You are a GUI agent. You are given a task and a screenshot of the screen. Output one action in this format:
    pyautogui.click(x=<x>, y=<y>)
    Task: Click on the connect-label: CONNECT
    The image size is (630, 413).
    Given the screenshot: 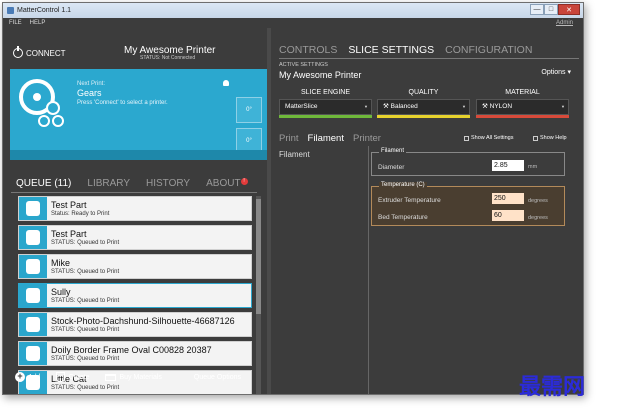 What is the action you would take?
    pyautogui.click(x=46, y=53)
    